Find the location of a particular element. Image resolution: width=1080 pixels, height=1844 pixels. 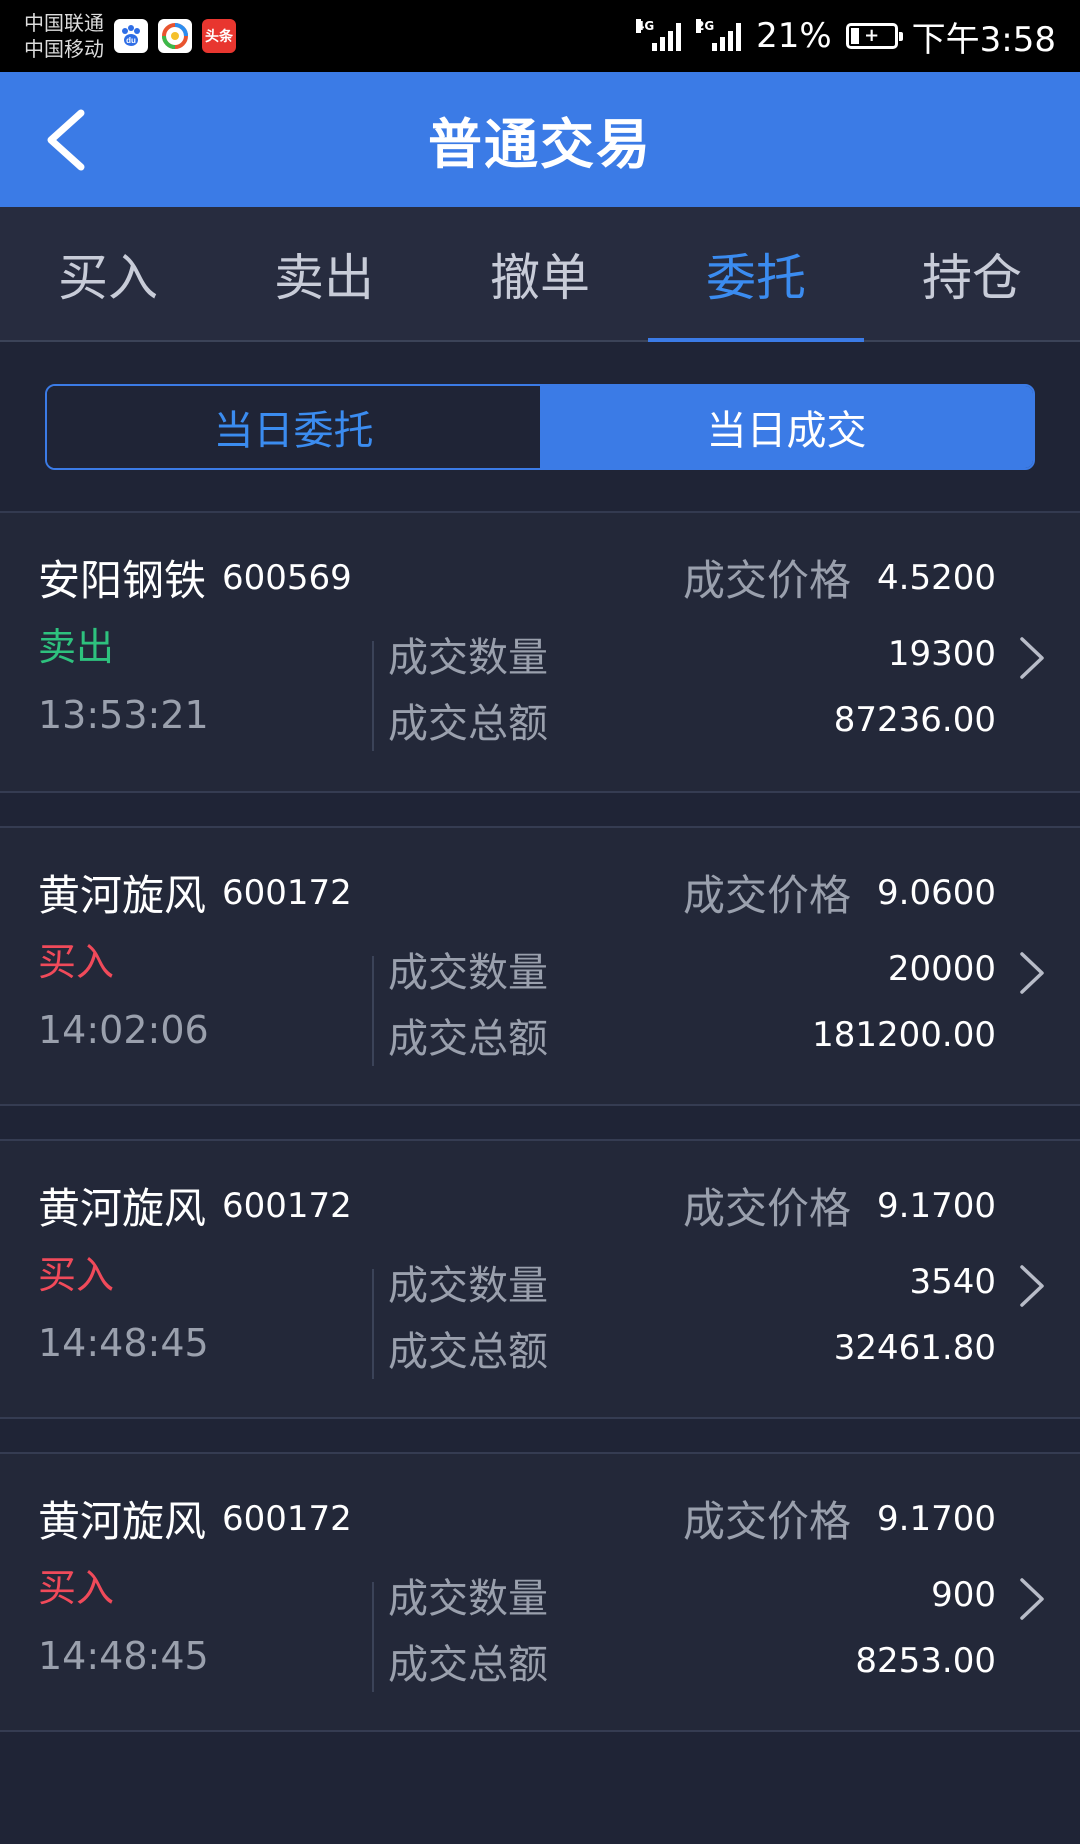

tab-cancel: 撤单 is located at coordinates (540, 273).